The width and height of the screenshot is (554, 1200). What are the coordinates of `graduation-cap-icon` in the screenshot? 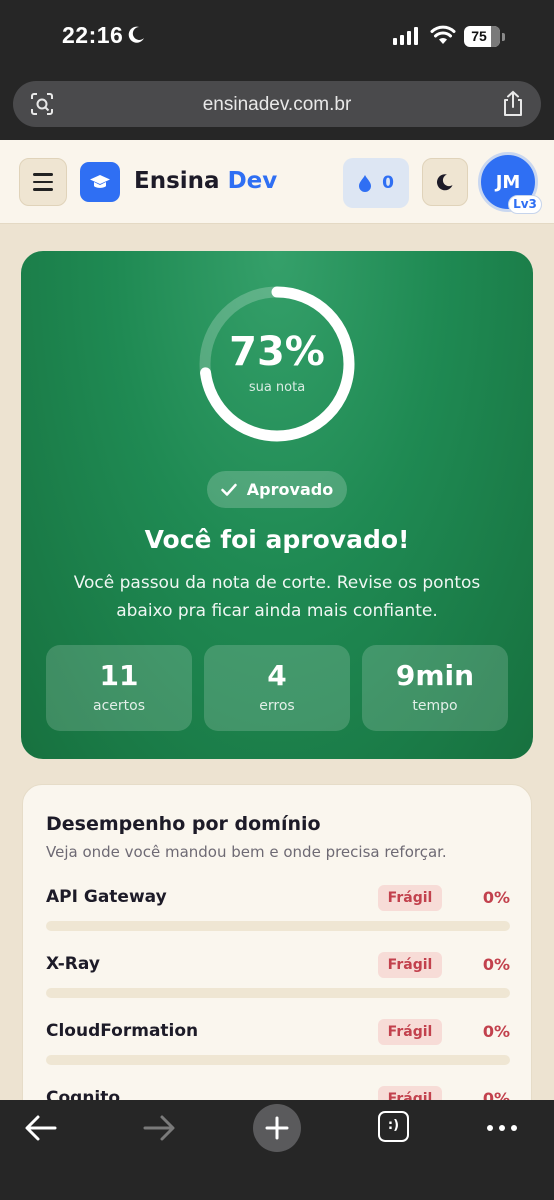 It's located at (100, 181).